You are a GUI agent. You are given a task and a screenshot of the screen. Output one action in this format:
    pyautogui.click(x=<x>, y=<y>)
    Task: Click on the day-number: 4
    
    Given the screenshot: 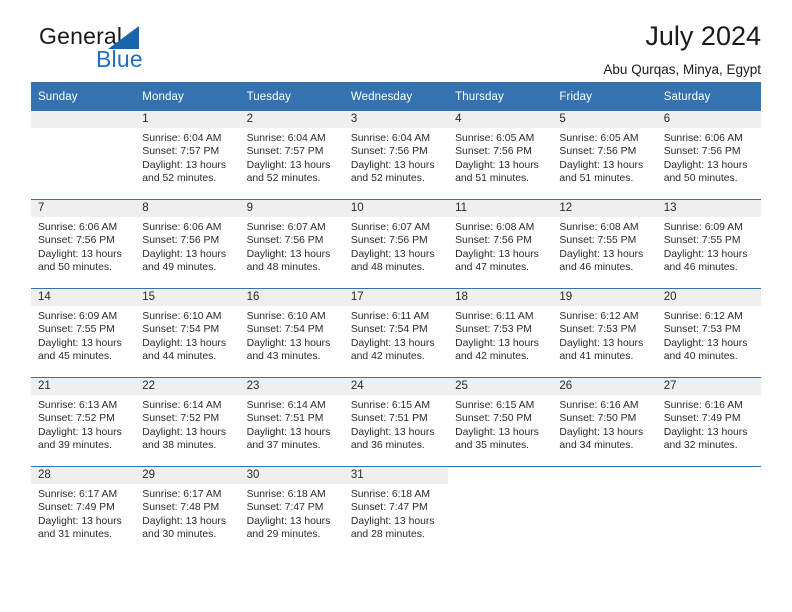 What is the action you would take?
    pyautogui.click(x=500, y=119)
    